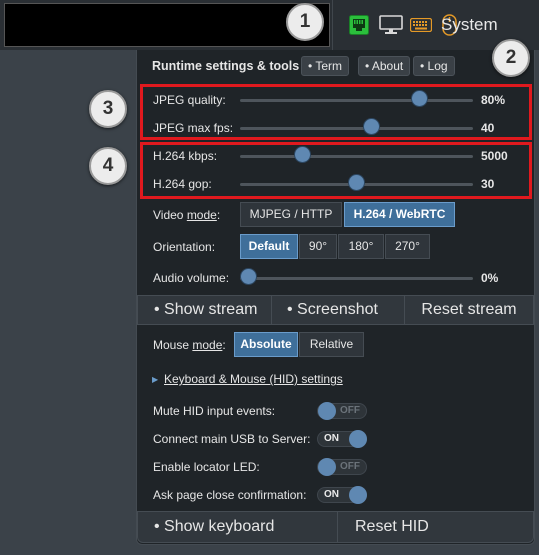 This screenshot has width=539, height=555. I want to click on jpeg-quality-slider, so click(356, 100).